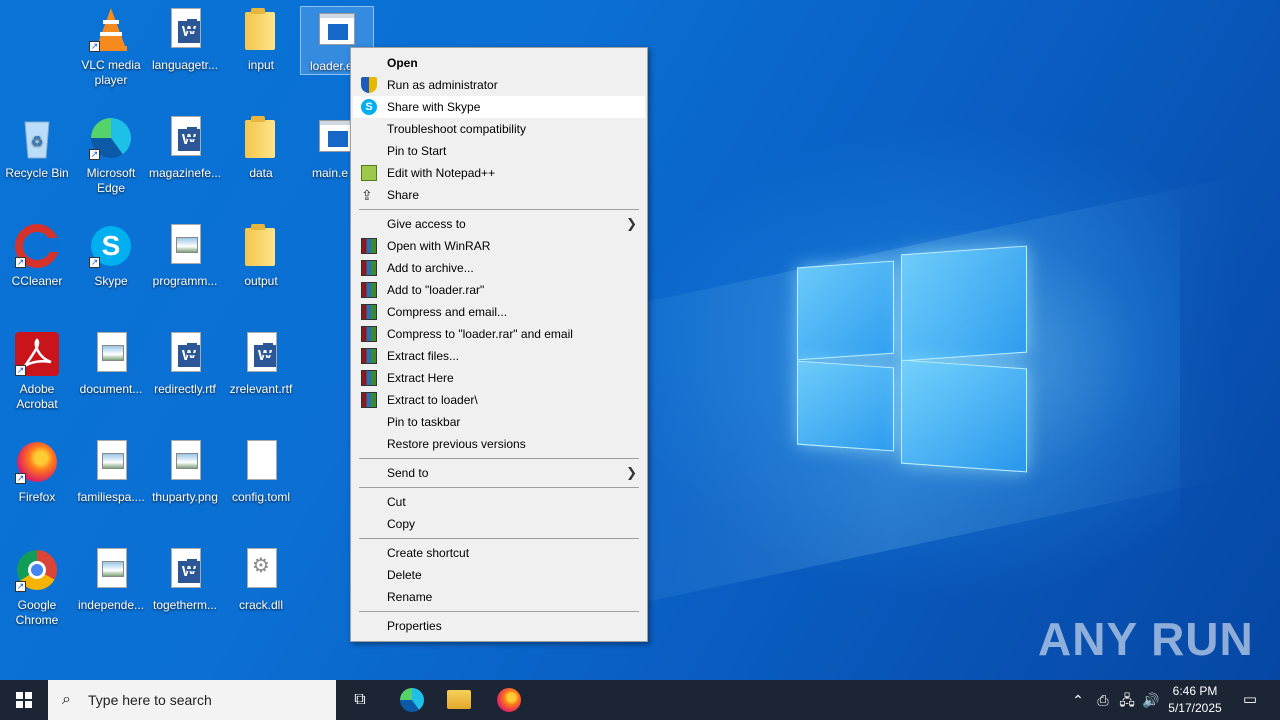 This screenshot has height=720, width=1280. I want to click on desktop-icon-recycle-bin: ♻ Recycle Bin, so click(37, 147).